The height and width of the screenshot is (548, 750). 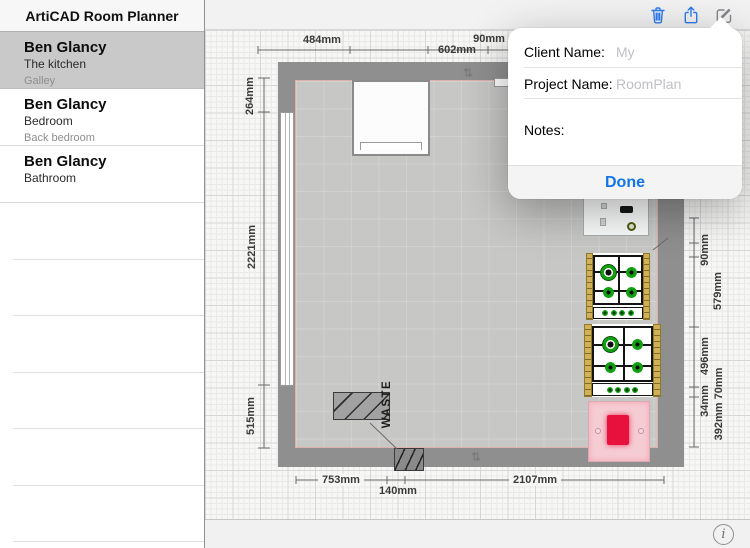 I want to click on client-name-label: Client Name:, so click(x=564, y=52).